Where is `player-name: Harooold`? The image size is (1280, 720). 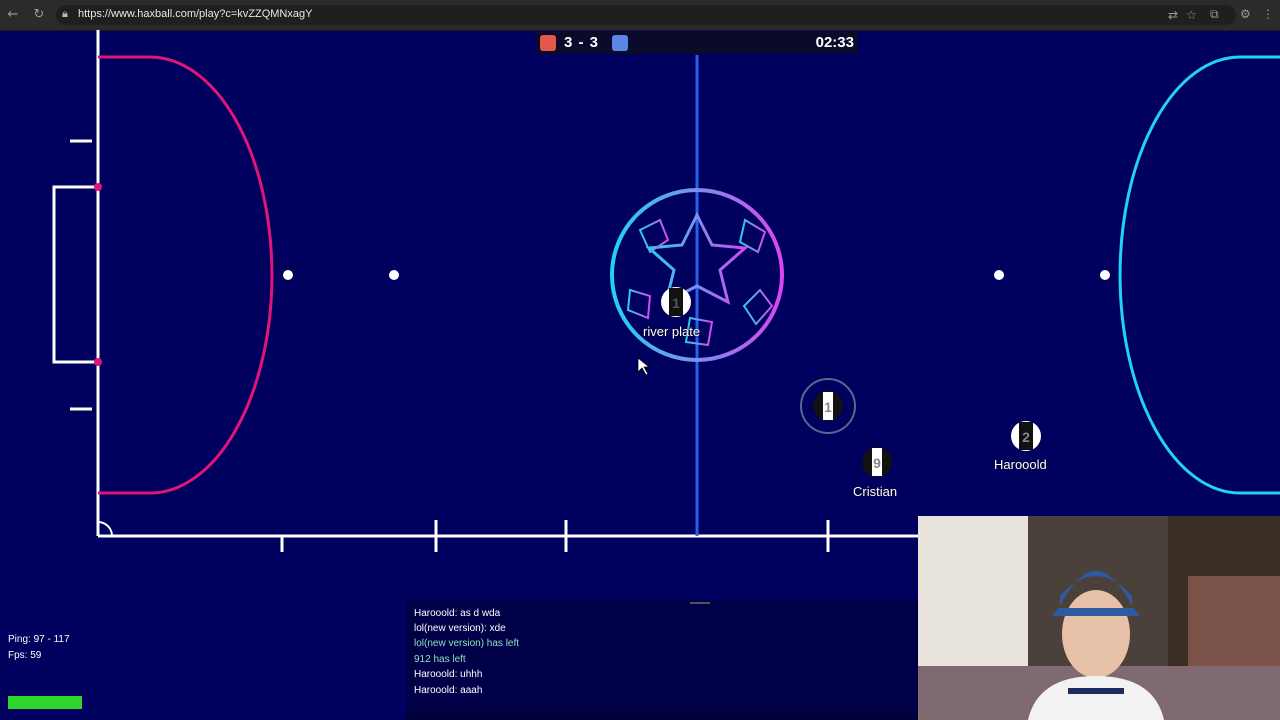 player-name: Harooold is located at coordinates (1020, 464).